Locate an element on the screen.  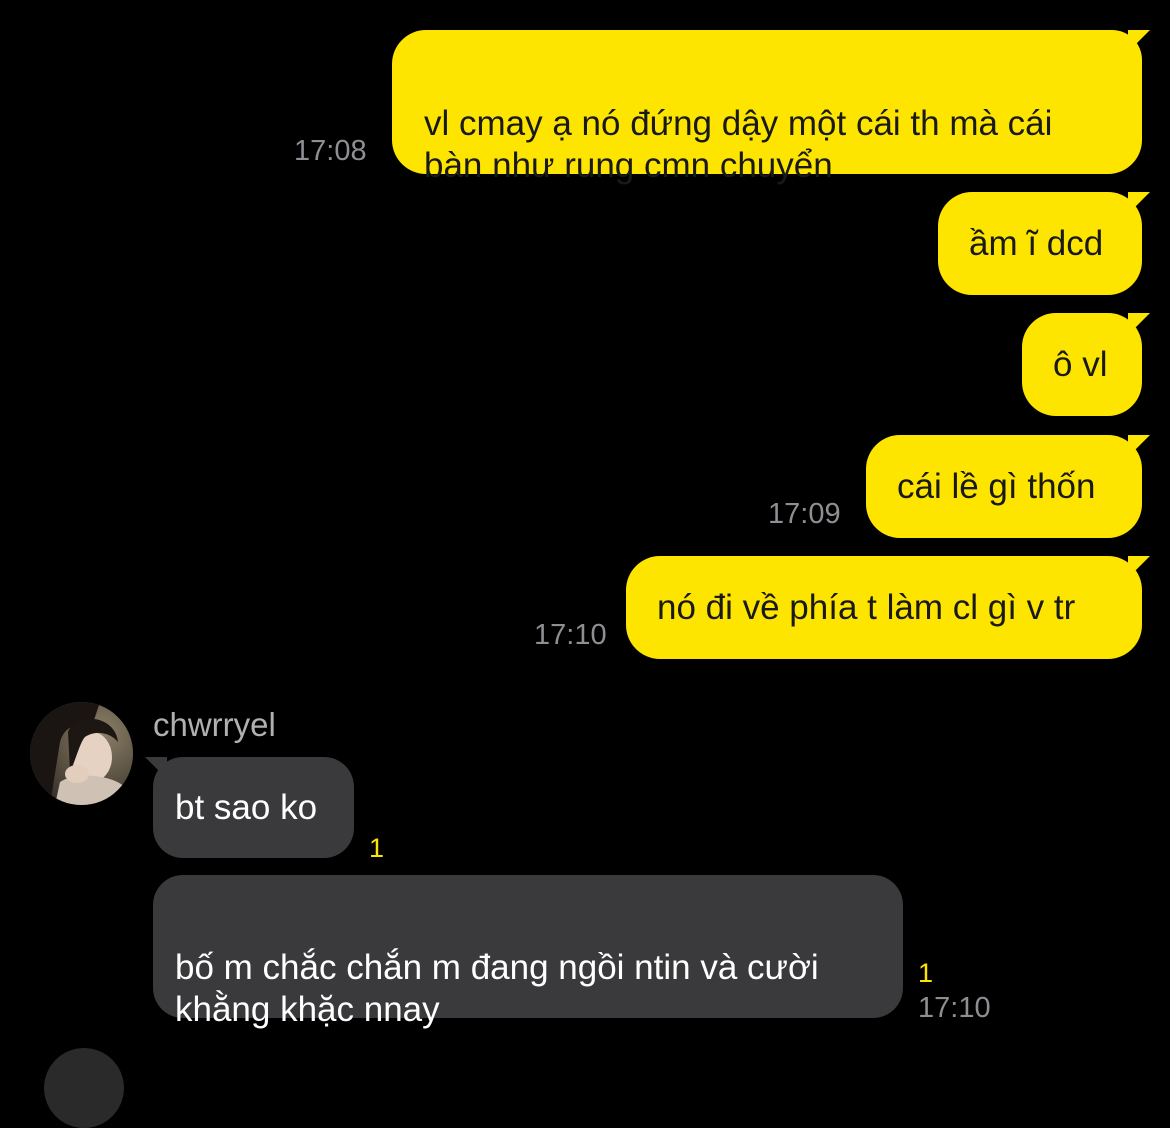
message-text: nó đi về phía t làm cl gì v tr is located at coordinates (866, 607).